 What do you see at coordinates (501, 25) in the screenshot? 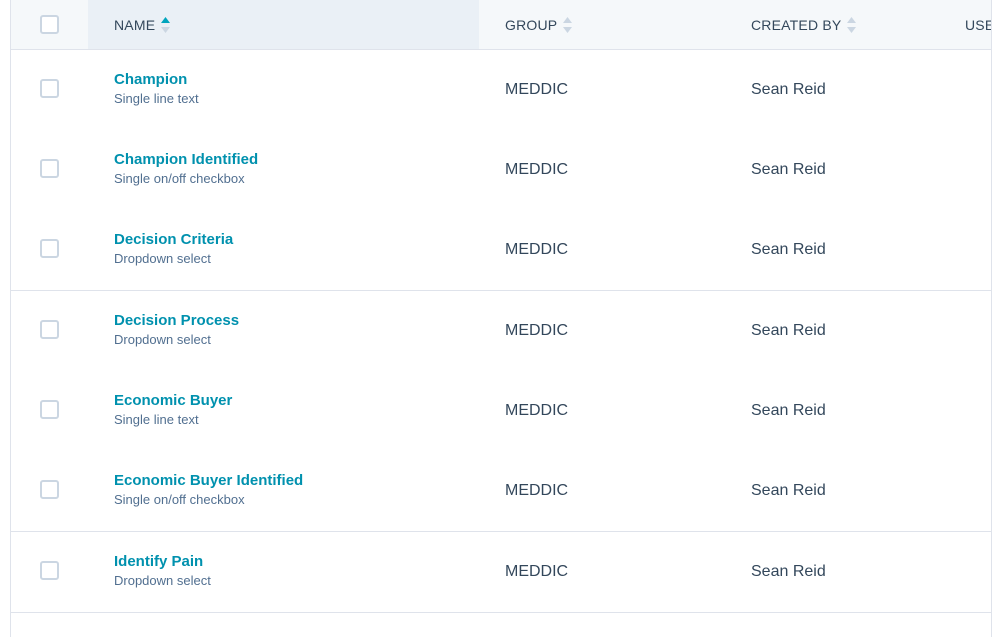
I see `table-header: NAME GROUP CREATED BY USE` at bounding box center [501, 25].